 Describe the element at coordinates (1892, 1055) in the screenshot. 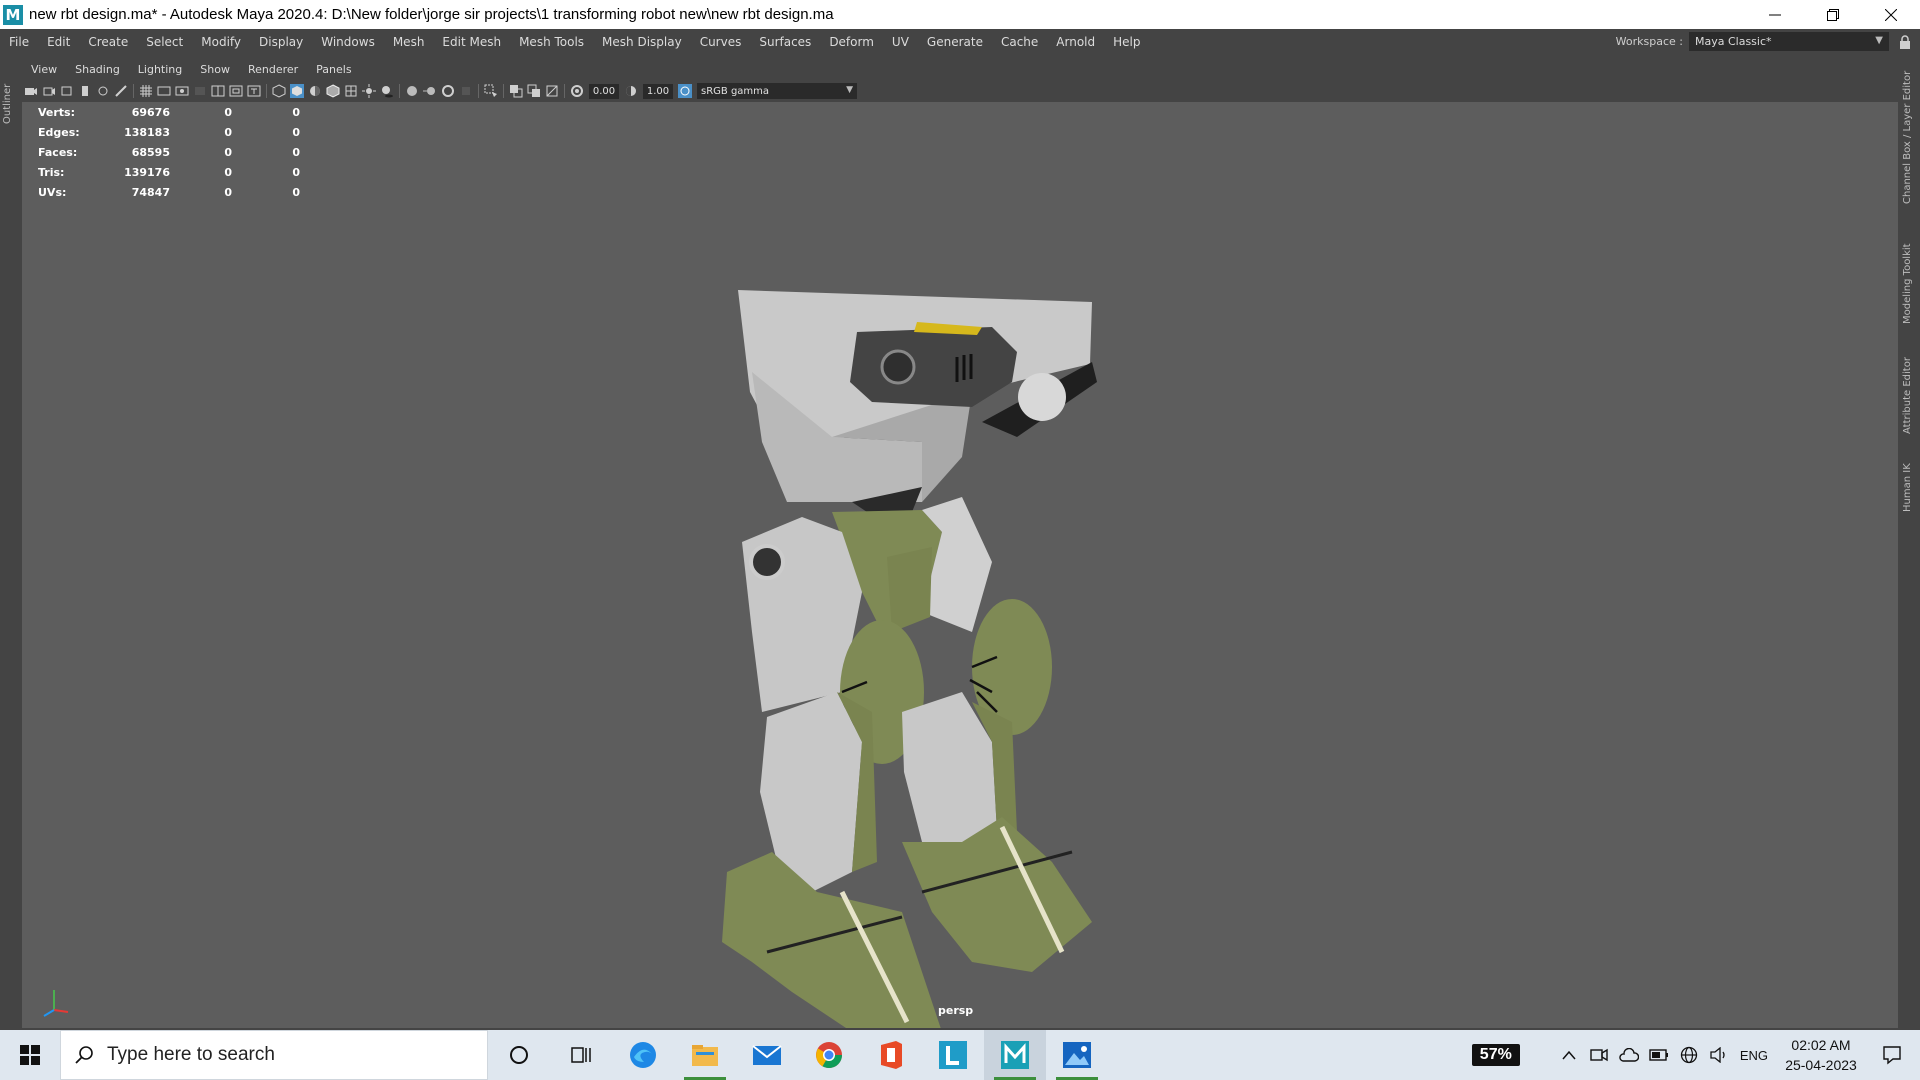

I see `action-center-button` at that location.